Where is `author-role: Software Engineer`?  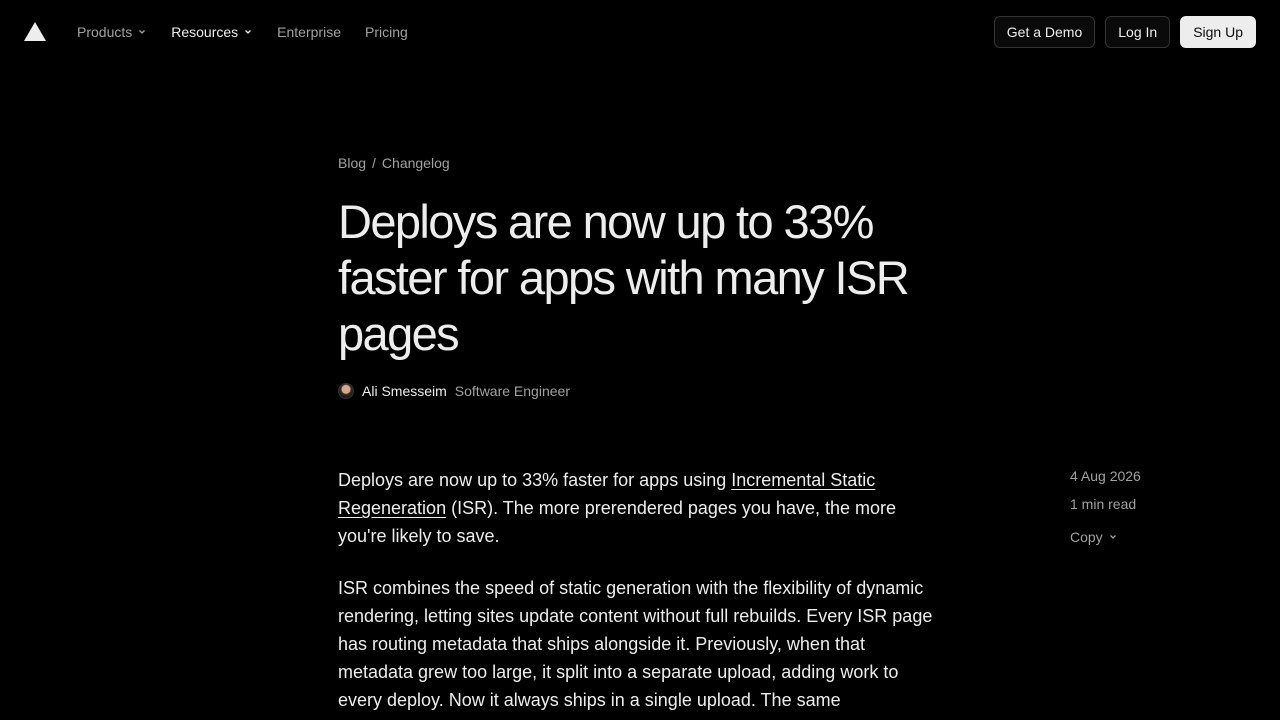
author-role: Software Engineer is located at coordinates (512, 391).